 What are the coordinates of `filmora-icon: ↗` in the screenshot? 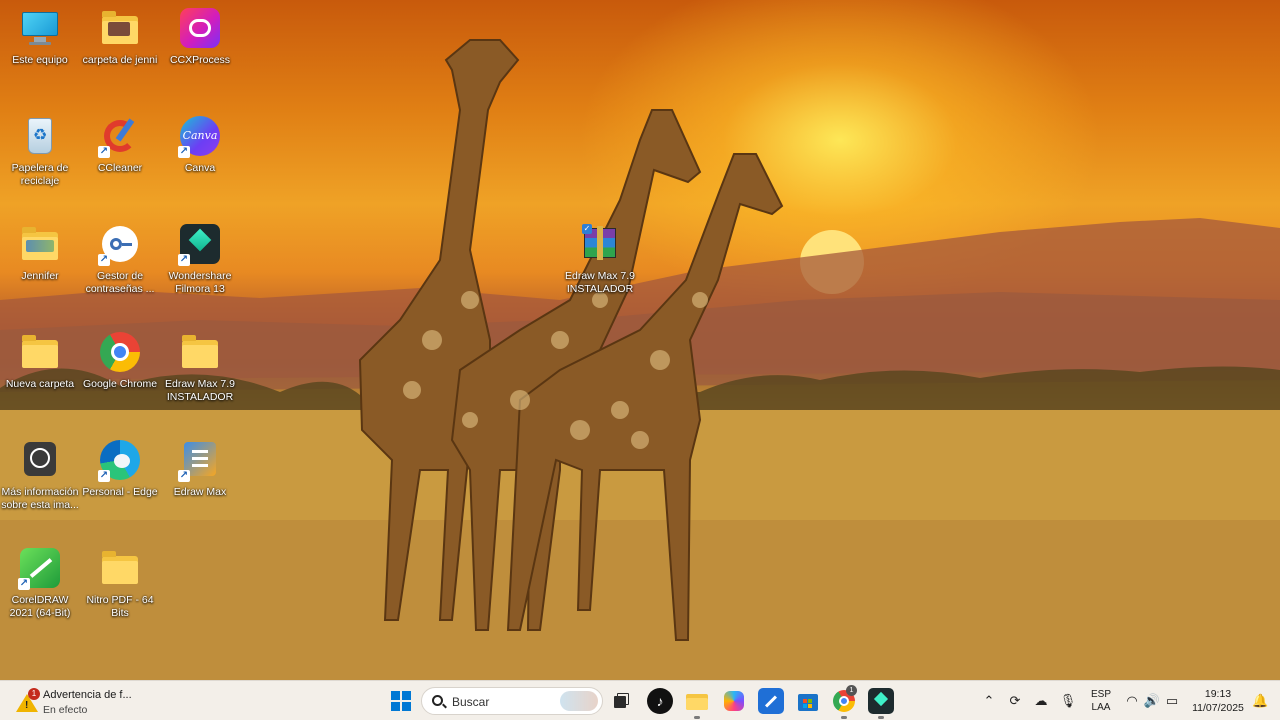 It's located at (199, 245).